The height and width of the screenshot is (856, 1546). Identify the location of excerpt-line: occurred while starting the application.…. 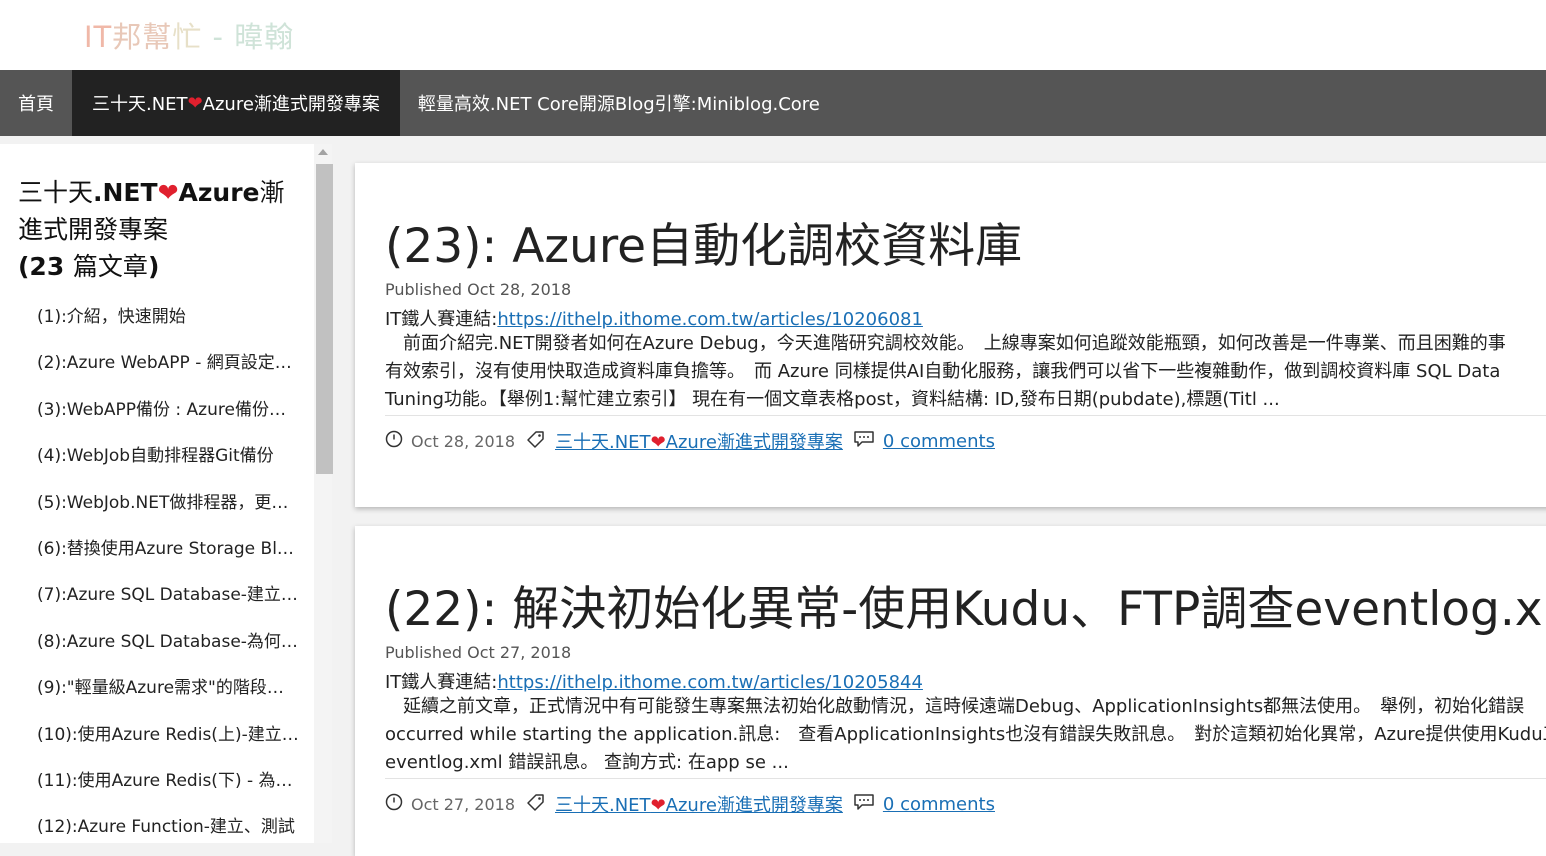
(965, 734).